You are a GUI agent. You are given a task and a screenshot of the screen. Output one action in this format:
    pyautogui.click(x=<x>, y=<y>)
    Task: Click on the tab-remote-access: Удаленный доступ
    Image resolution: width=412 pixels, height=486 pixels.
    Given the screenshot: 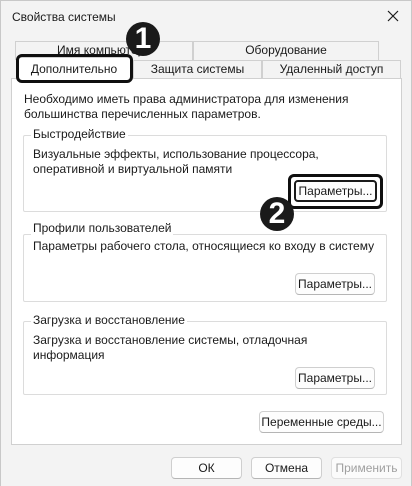 What is the action you would take?
    pyautogui.click(x=331, y=69)
    